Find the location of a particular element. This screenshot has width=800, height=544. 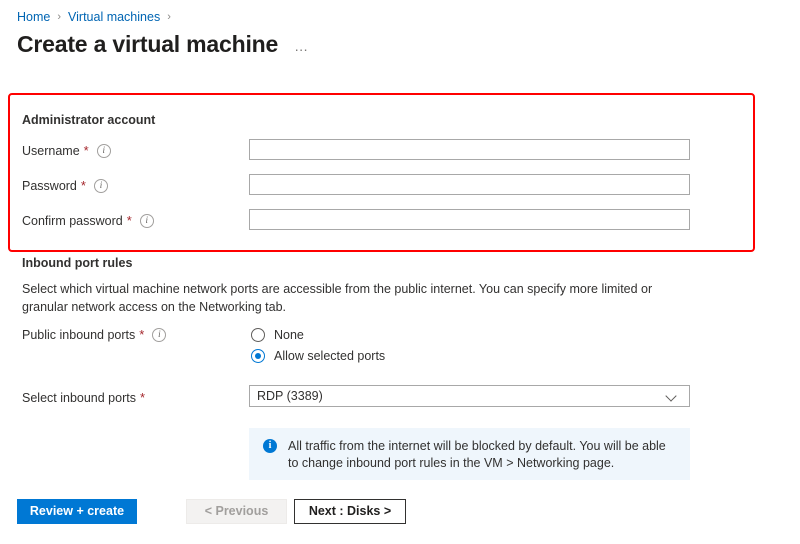

select-inbound-ports-dropdown: RDP (3389) is located at coordinates (469, 396).